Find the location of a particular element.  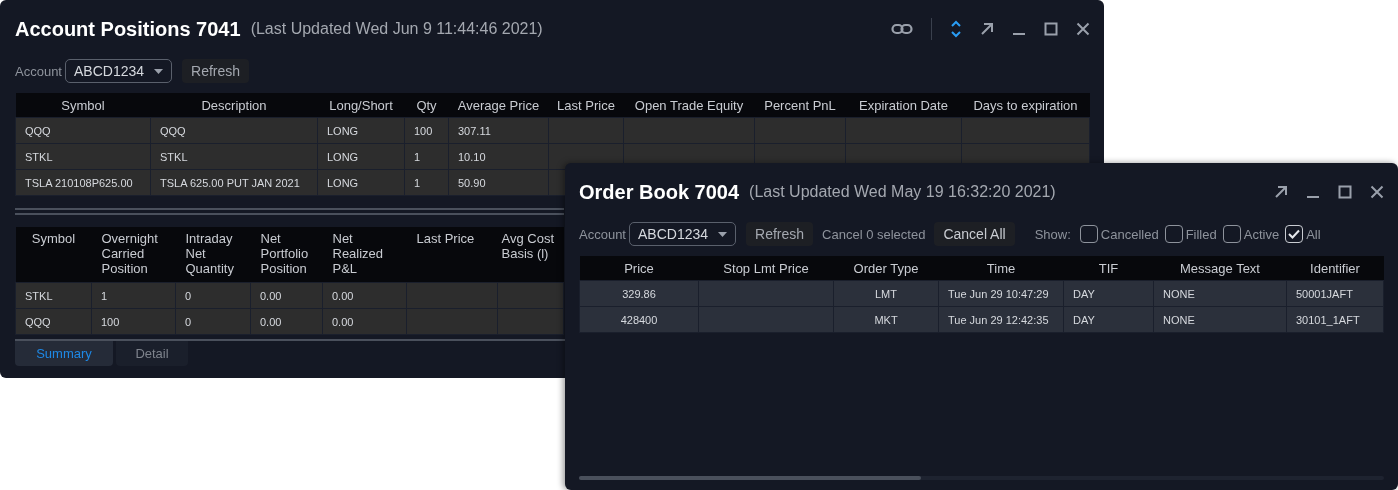

column-header: Net Portfolio Position is located at coordinates (286, 255).